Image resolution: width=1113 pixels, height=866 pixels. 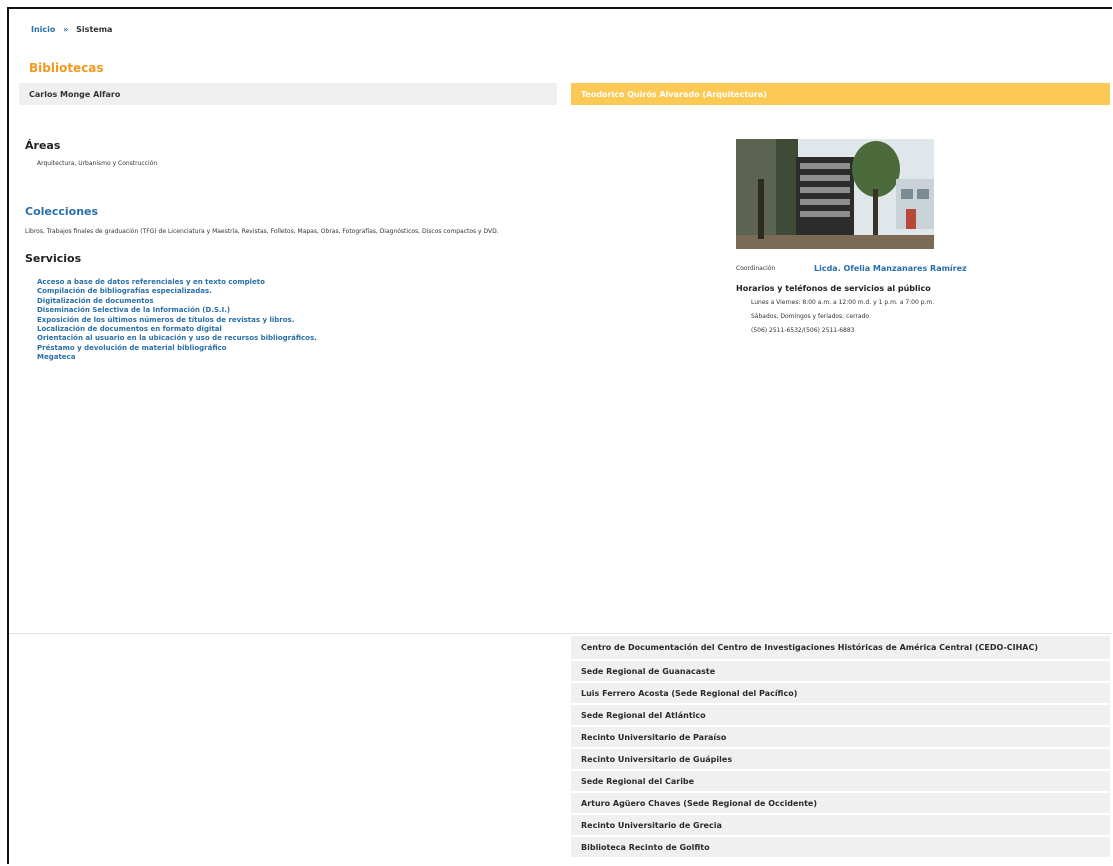 What do you see at coordinates (288, 94) in the screenshot?
I see `tab-carlos-monge-alfaro: Carlos Monge Alfaro` at bounding box center [288, 94].